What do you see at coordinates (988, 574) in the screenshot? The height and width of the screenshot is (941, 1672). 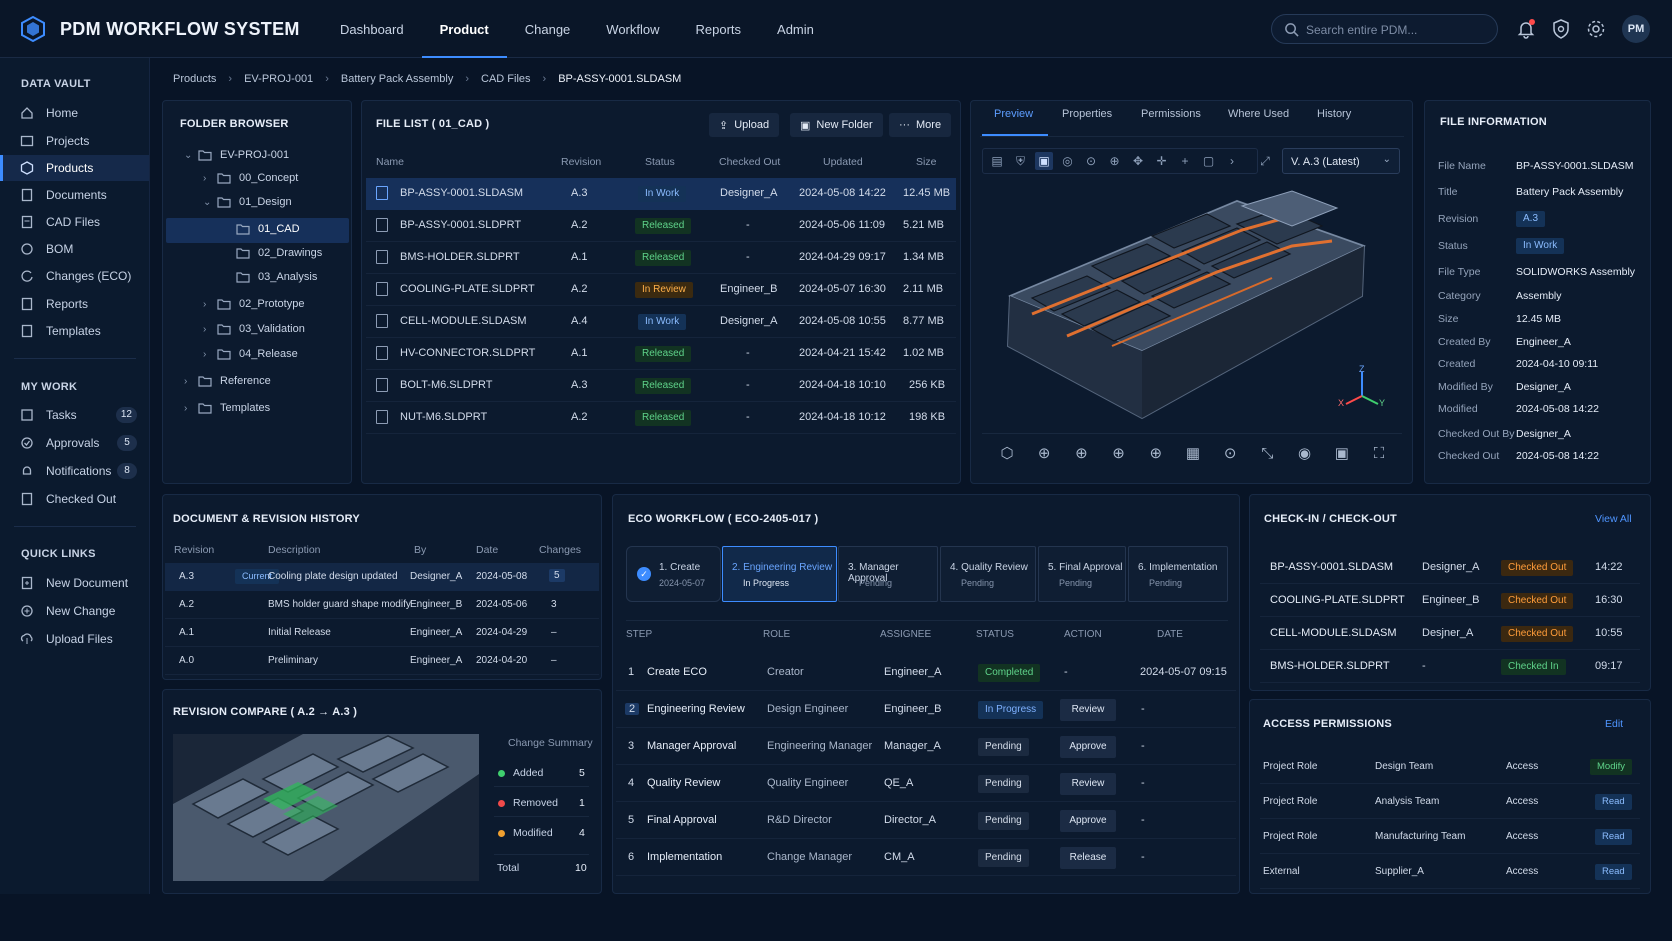 I see `workflow-step: 4. Quality Review Pending` at bounding box center [988, 574].